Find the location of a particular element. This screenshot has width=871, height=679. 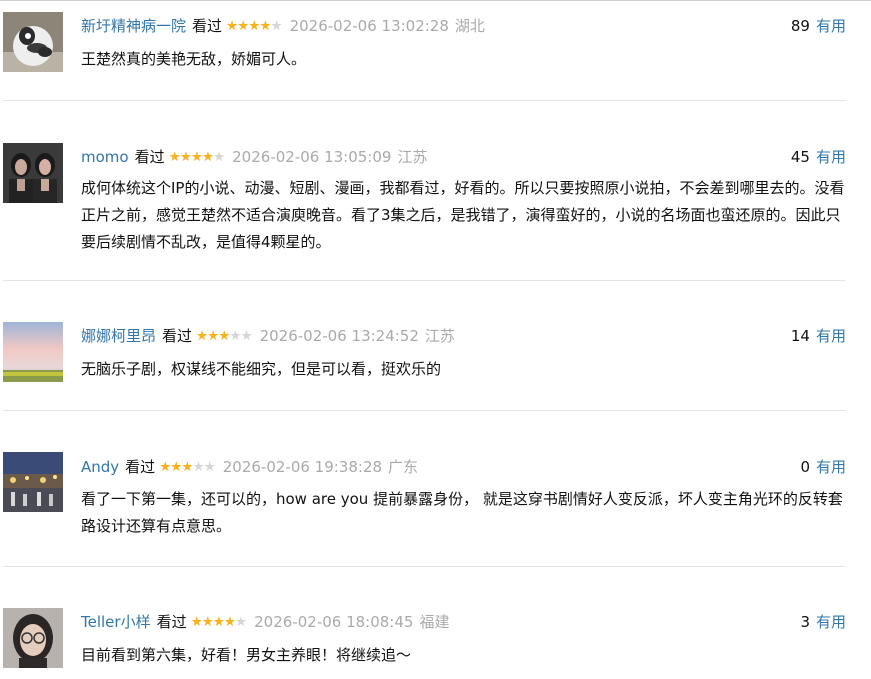

vote-count: 3 is located at coordinates (805, 622).